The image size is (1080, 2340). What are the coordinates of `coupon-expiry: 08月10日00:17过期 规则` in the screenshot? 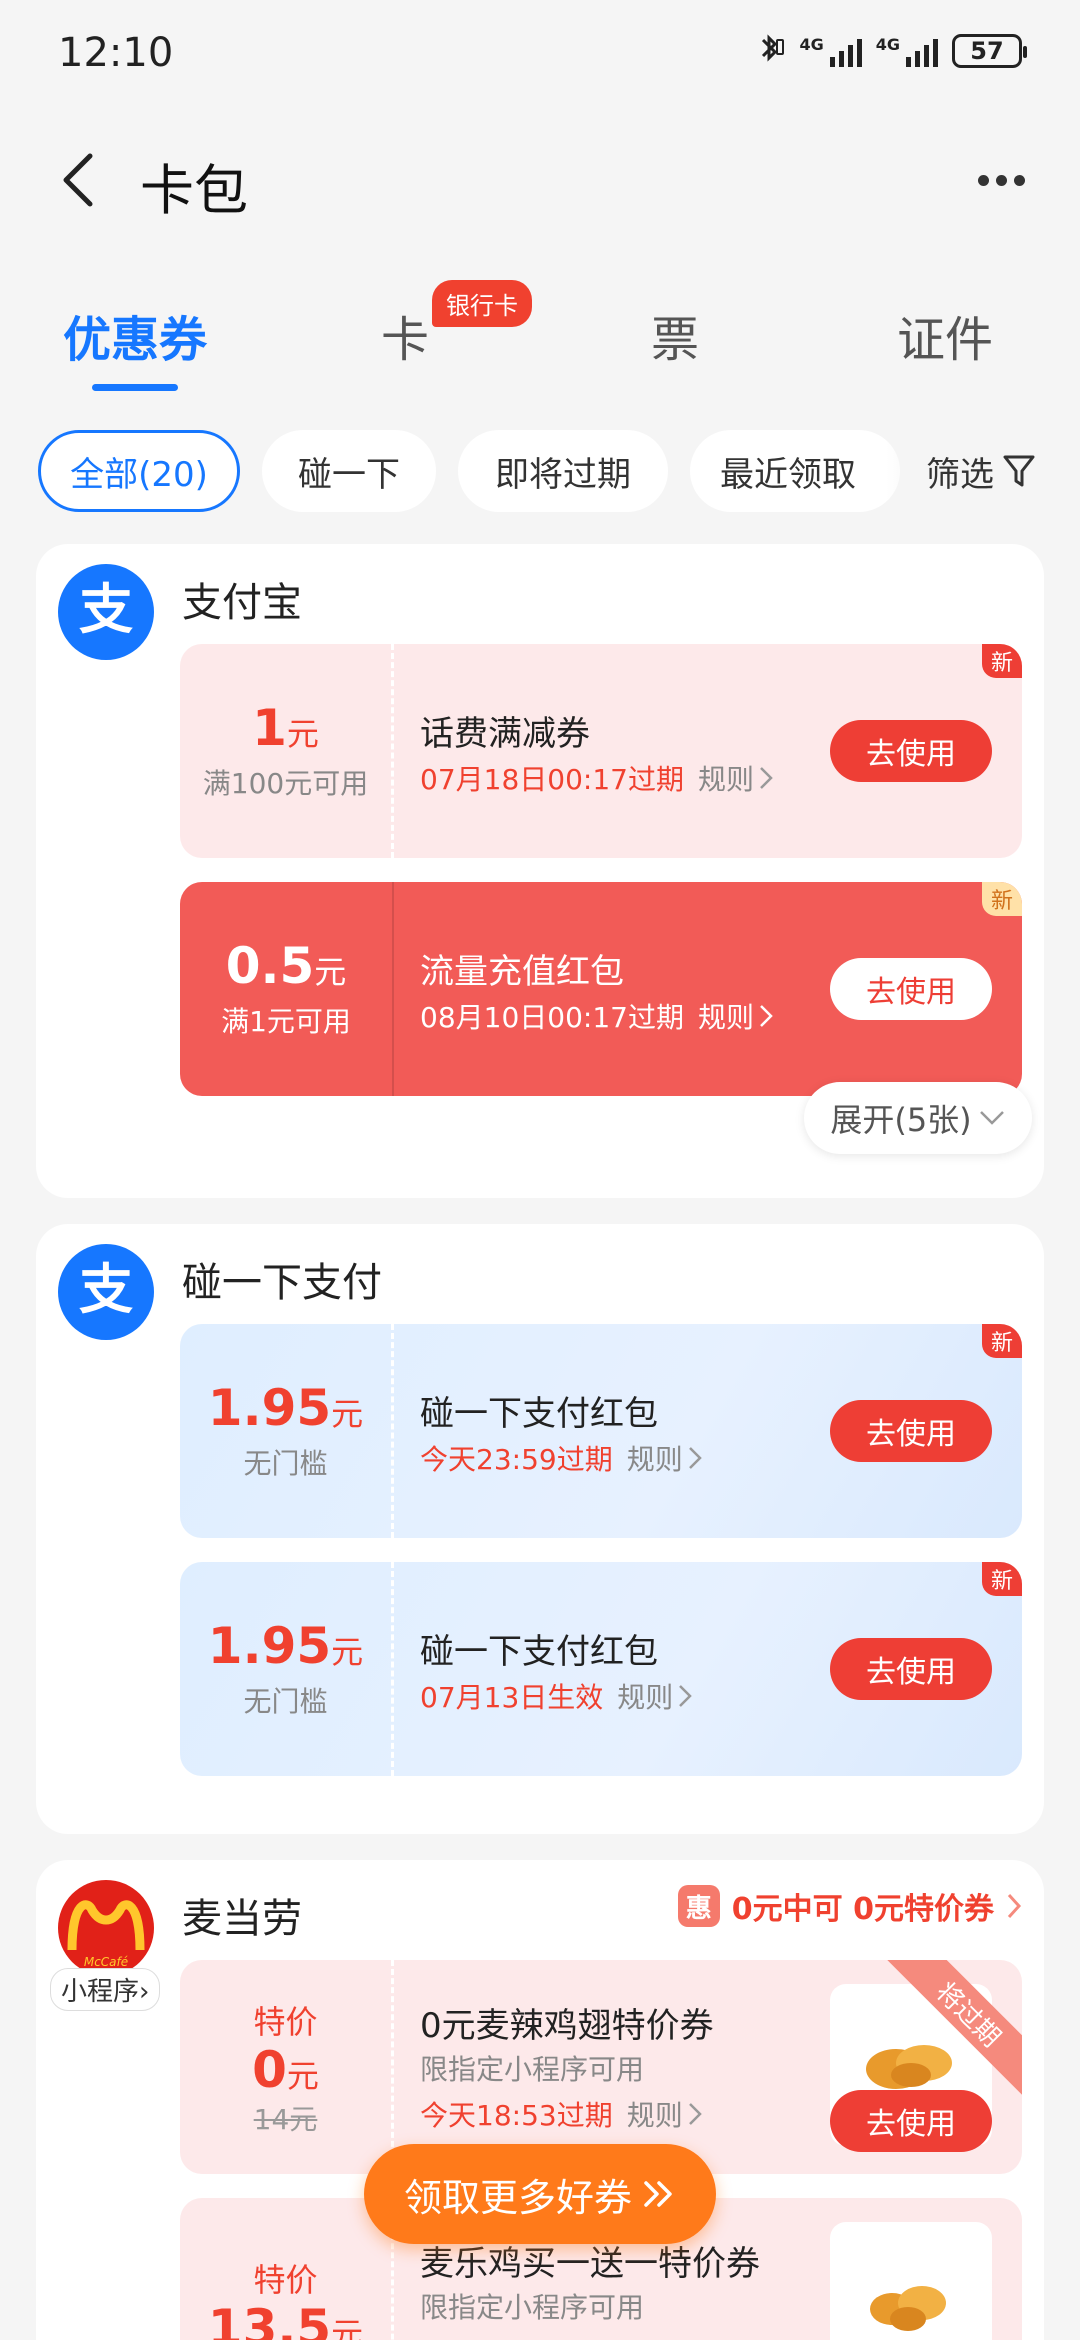 It's located at (597, 1016).